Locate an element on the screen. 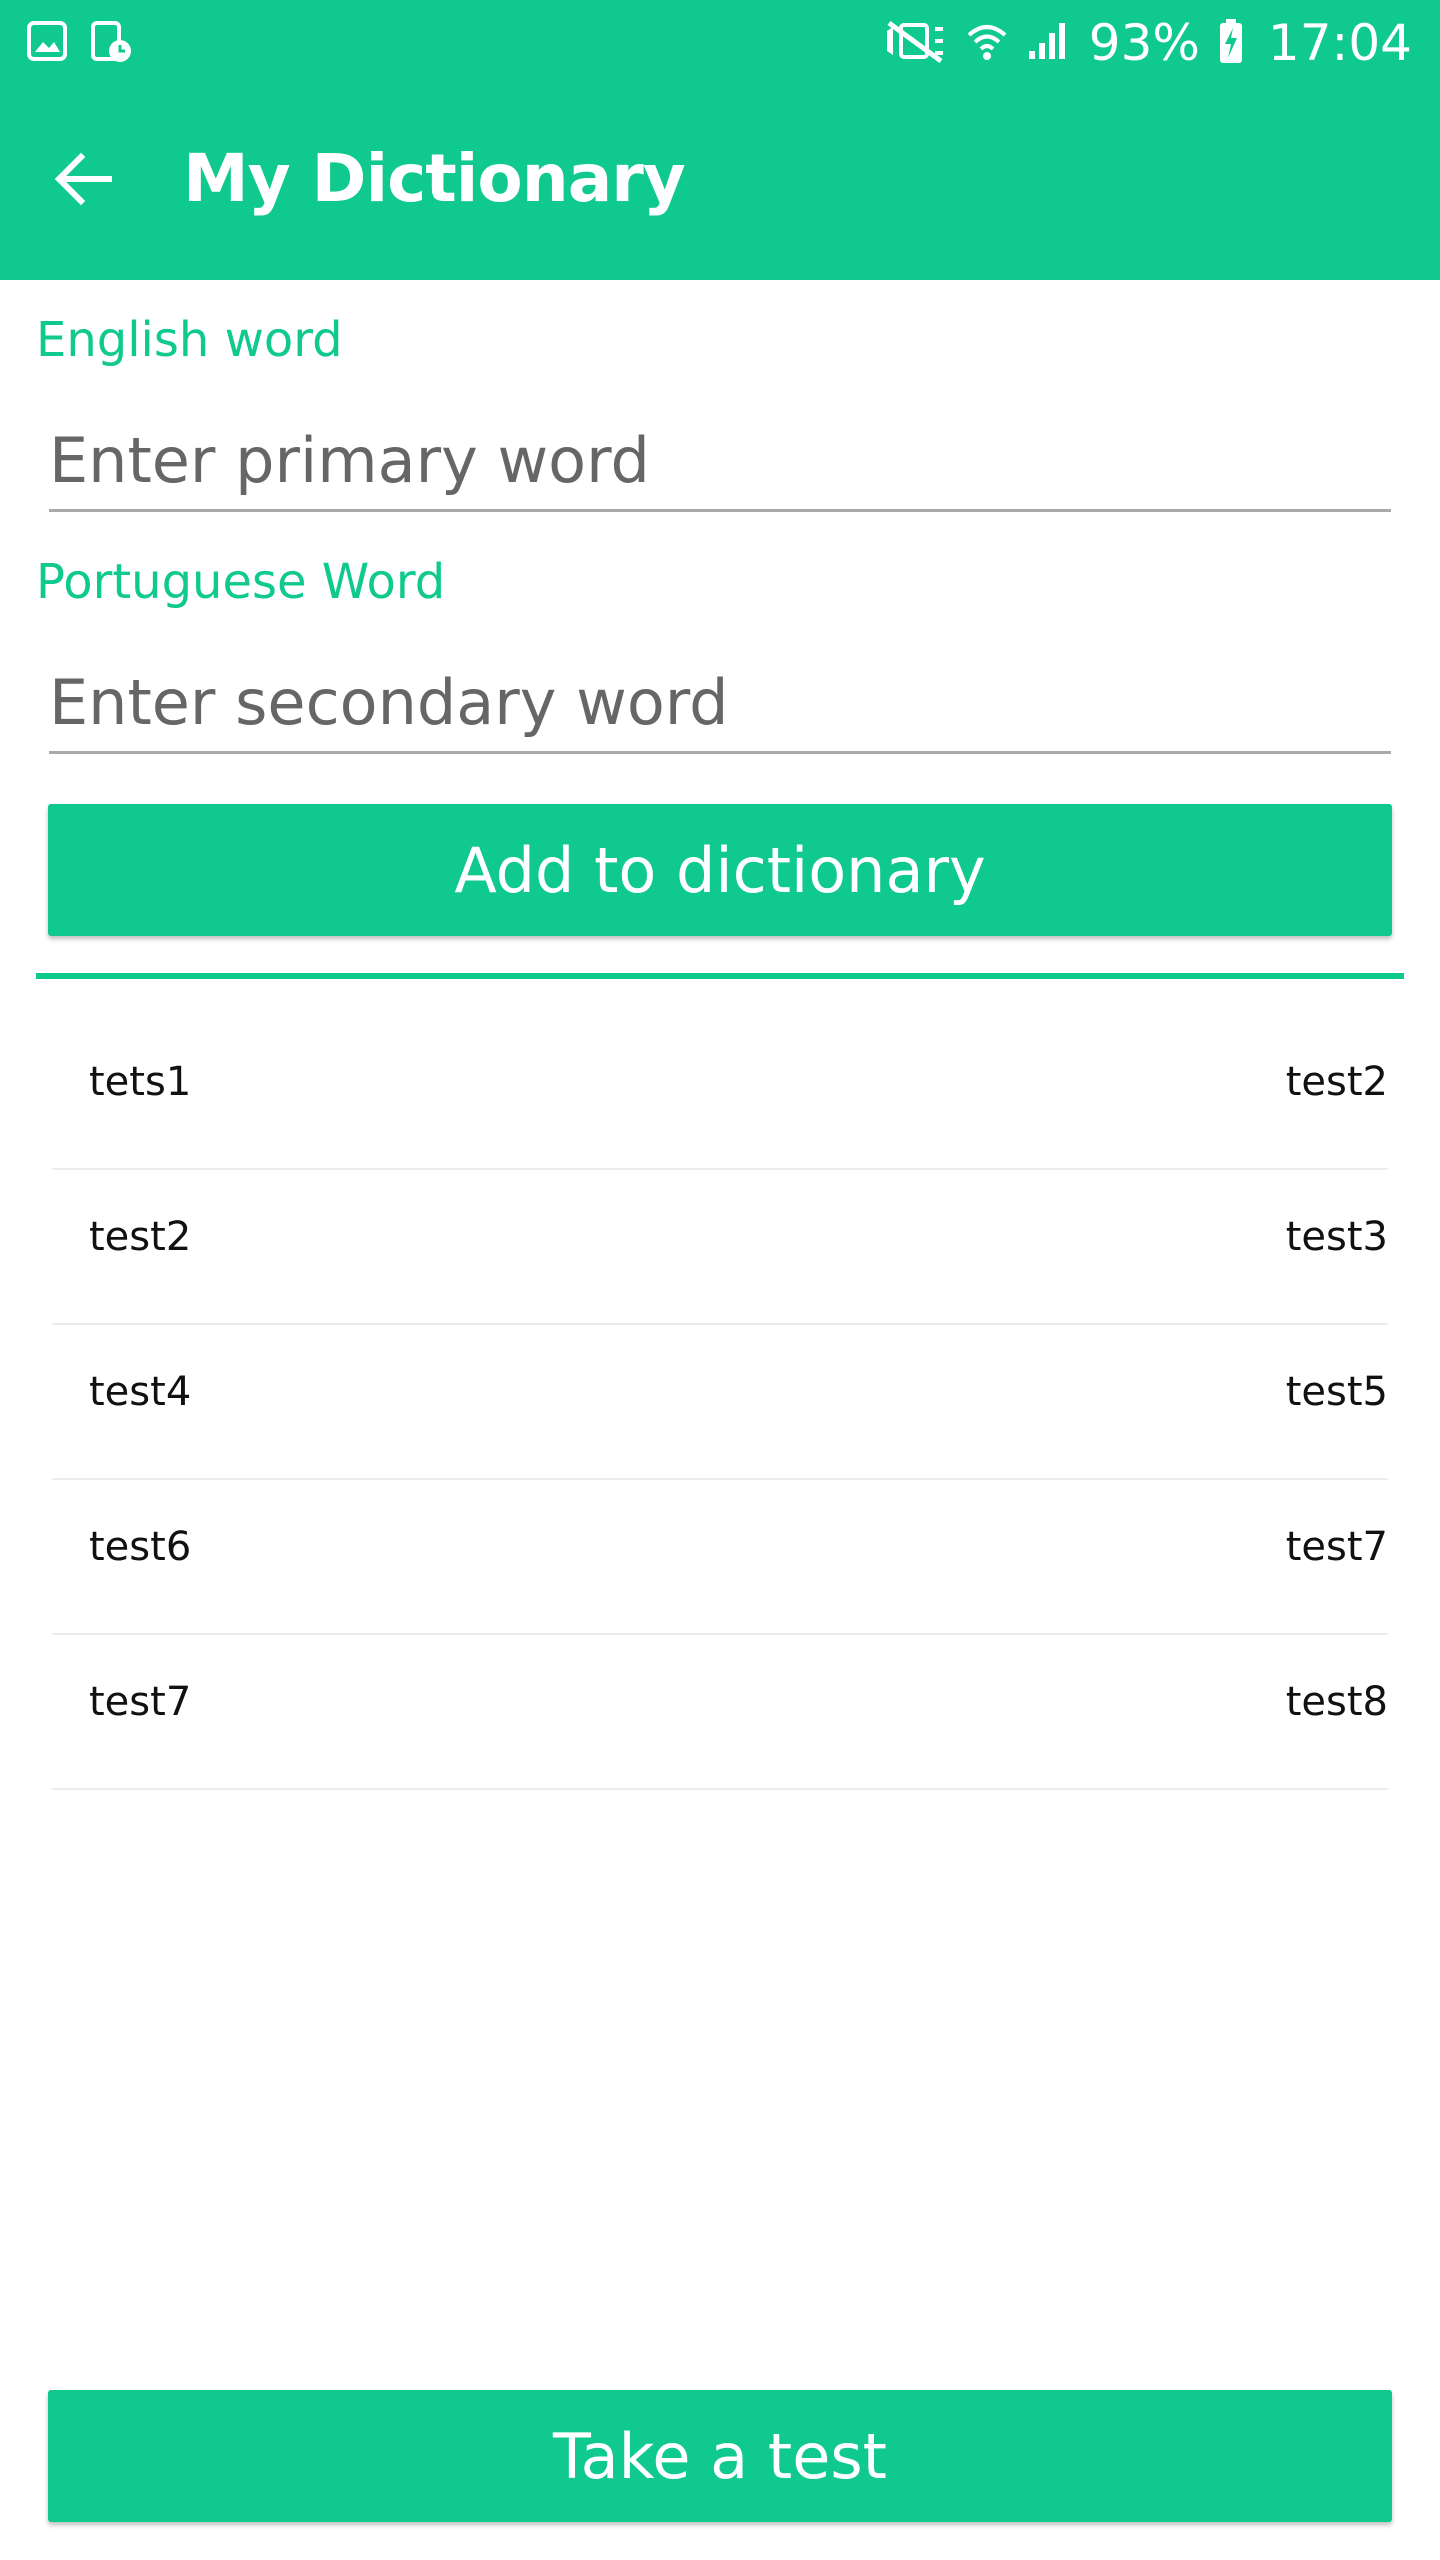  list-item: tets1 test2 is located at coordinates (720, 1092).